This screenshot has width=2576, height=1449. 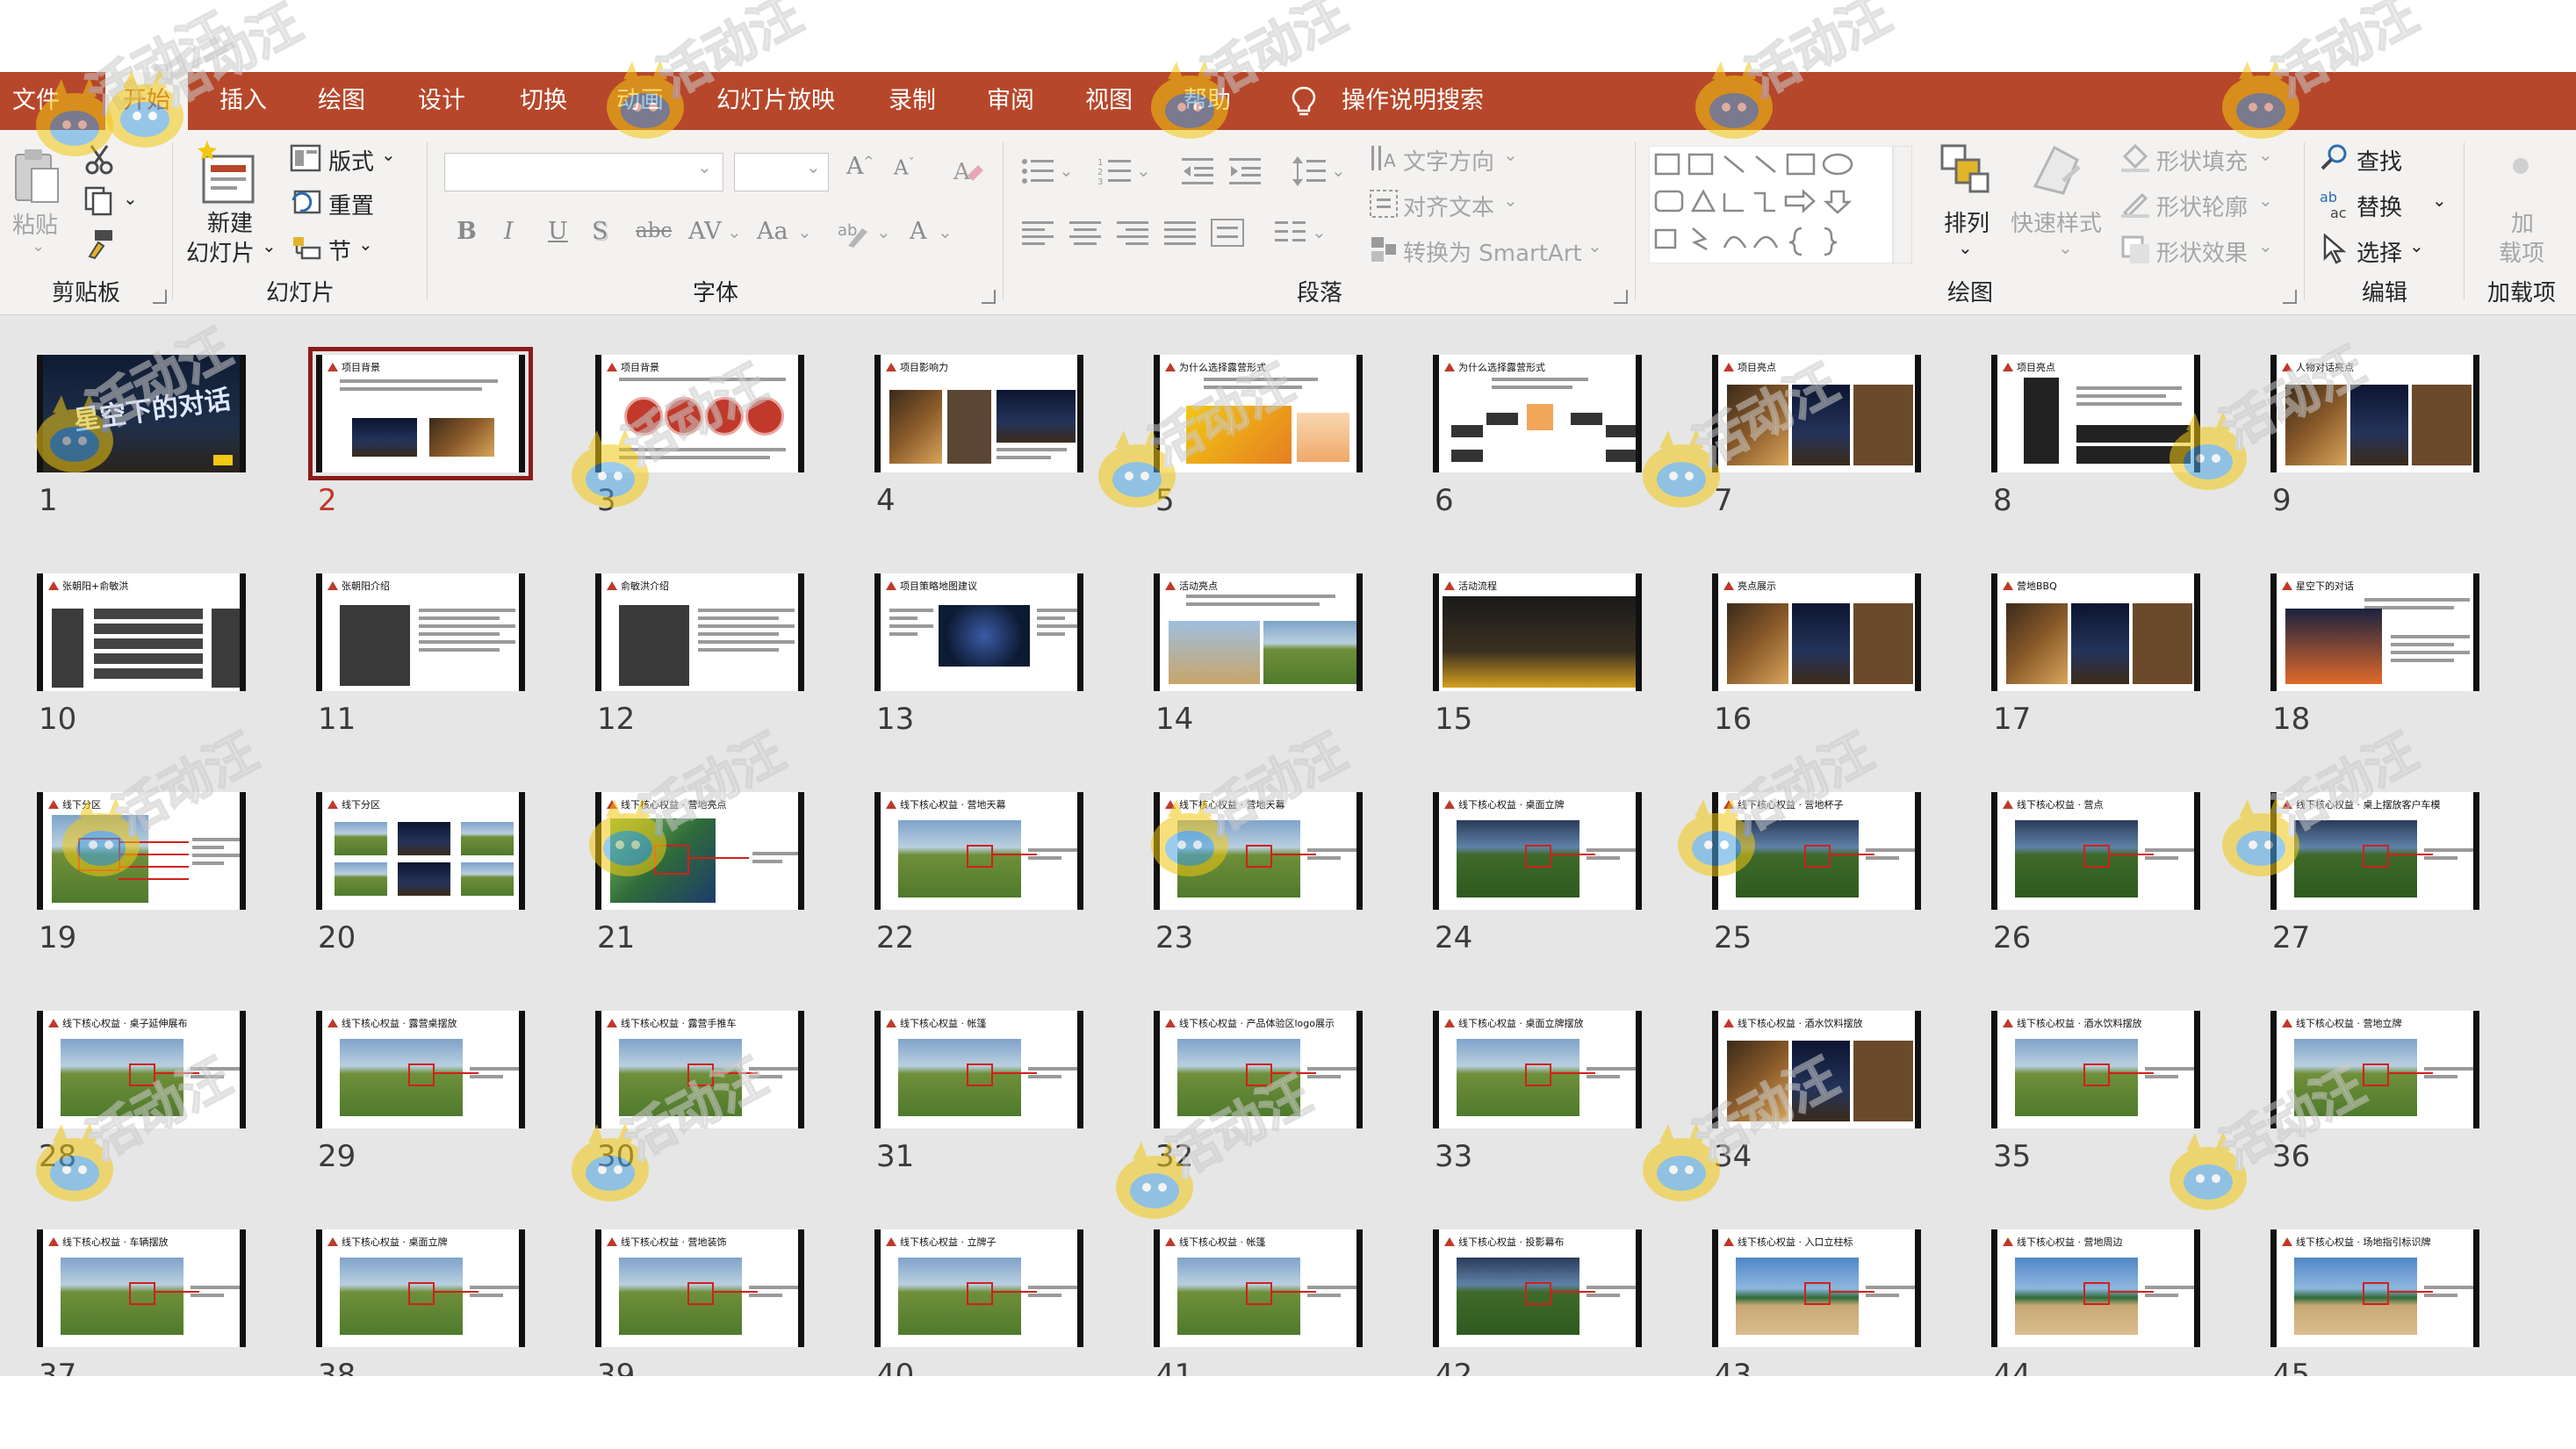 I want to click on character-spacing-chevron-icon: ⌄, so click(x=734, y=231).